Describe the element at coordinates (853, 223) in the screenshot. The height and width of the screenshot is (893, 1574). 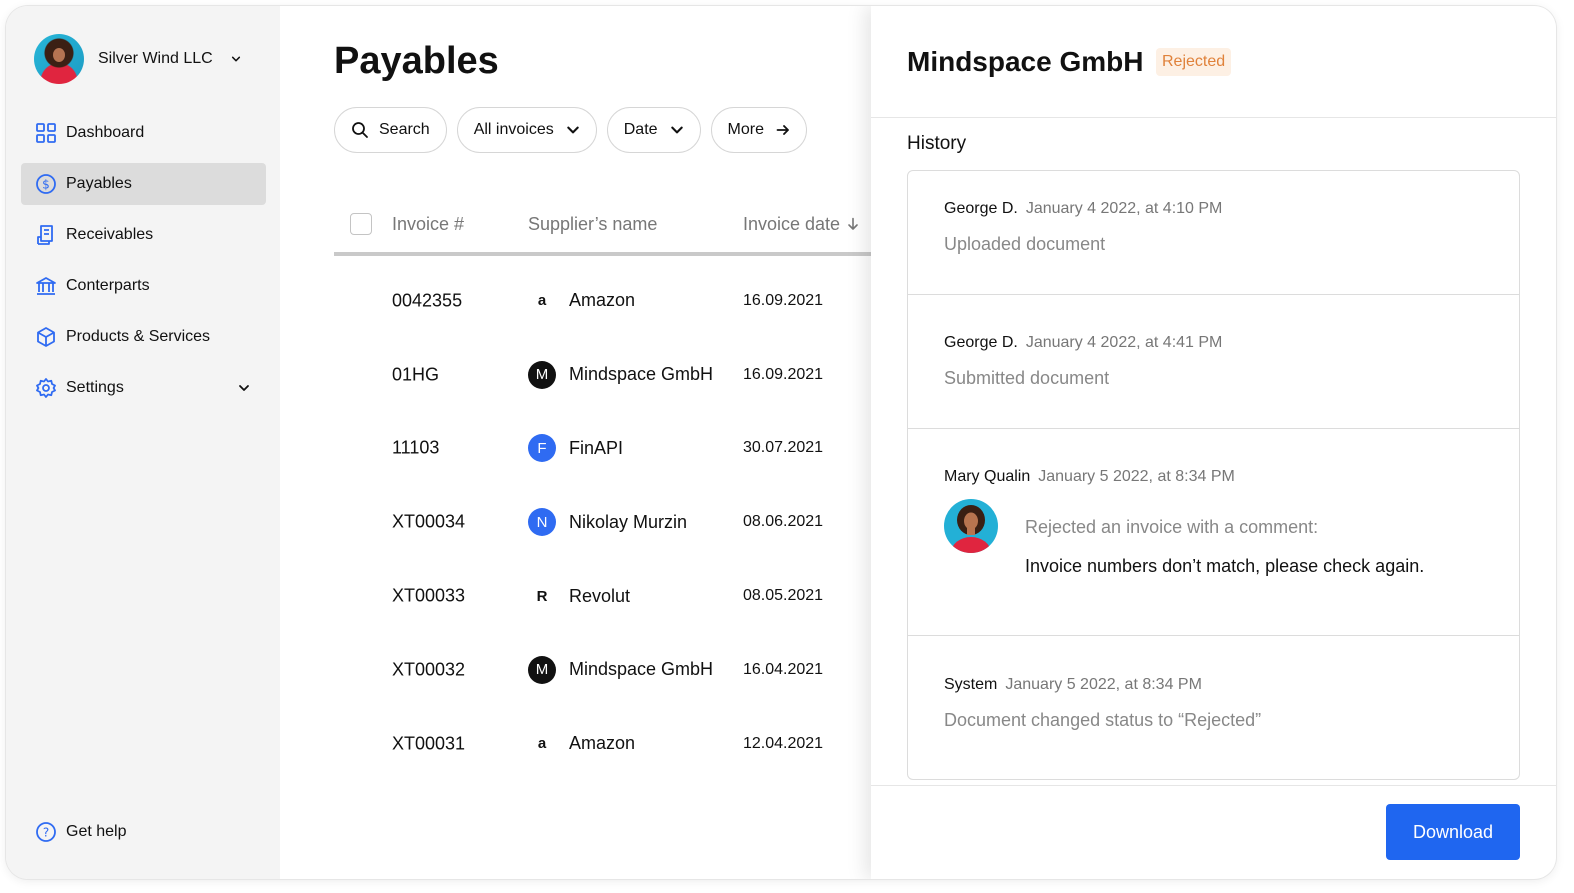
I see `sort-arrow-down-icon` at that location.